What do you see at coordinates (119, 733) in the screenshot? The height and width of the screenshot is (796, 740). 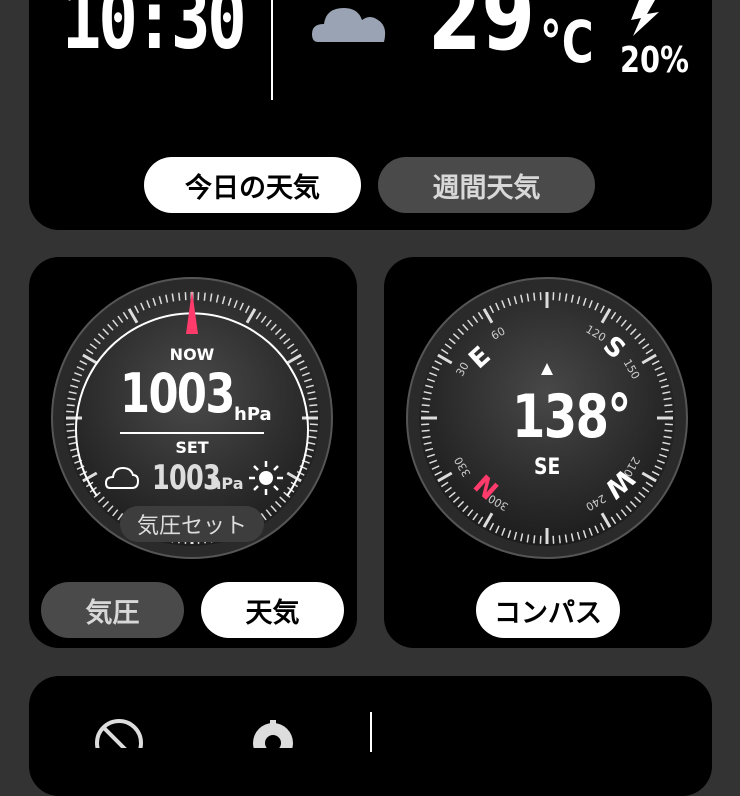 I see `no-signal-icon` at bounding box center [119, 733].